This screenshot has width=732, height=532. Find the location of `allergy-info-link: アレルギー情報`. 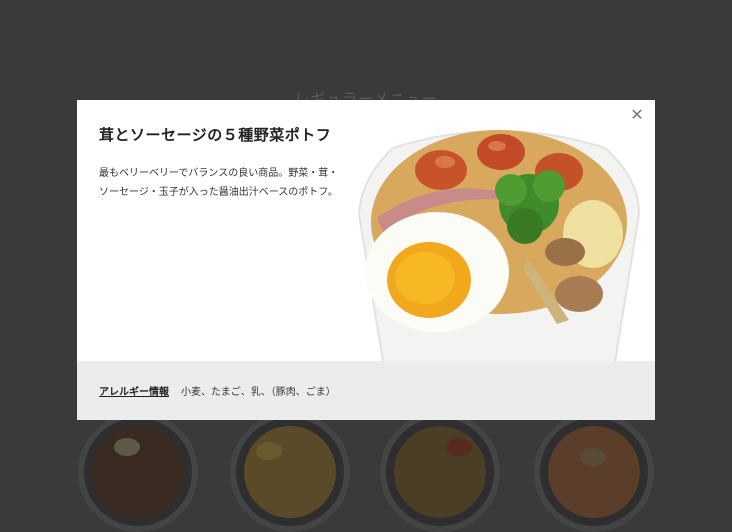

allergy-info-link: アレルギー情報 is located at coordinates (134, 390).